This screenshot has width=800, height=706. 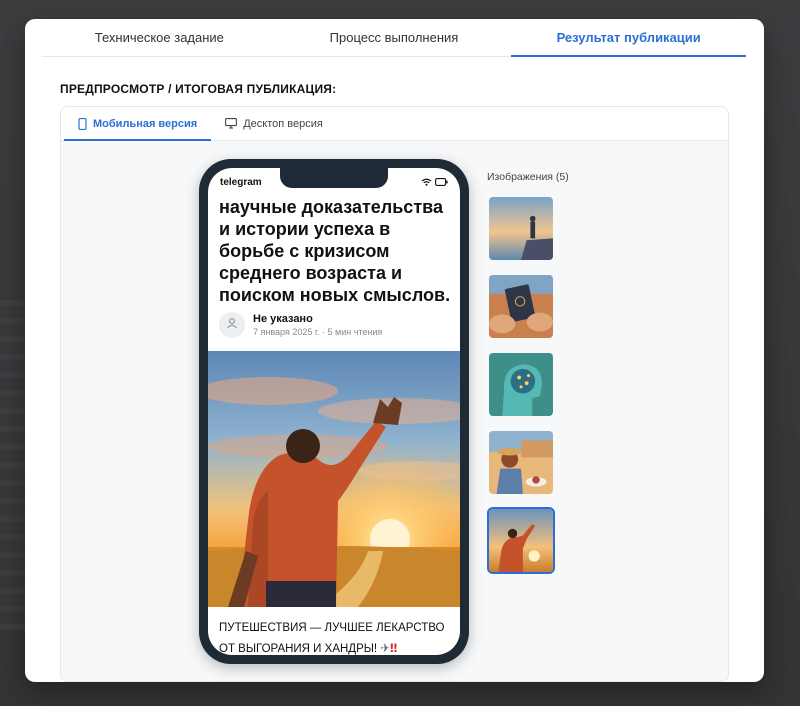 I want to click on user-icon, so click(x=232, y=325).